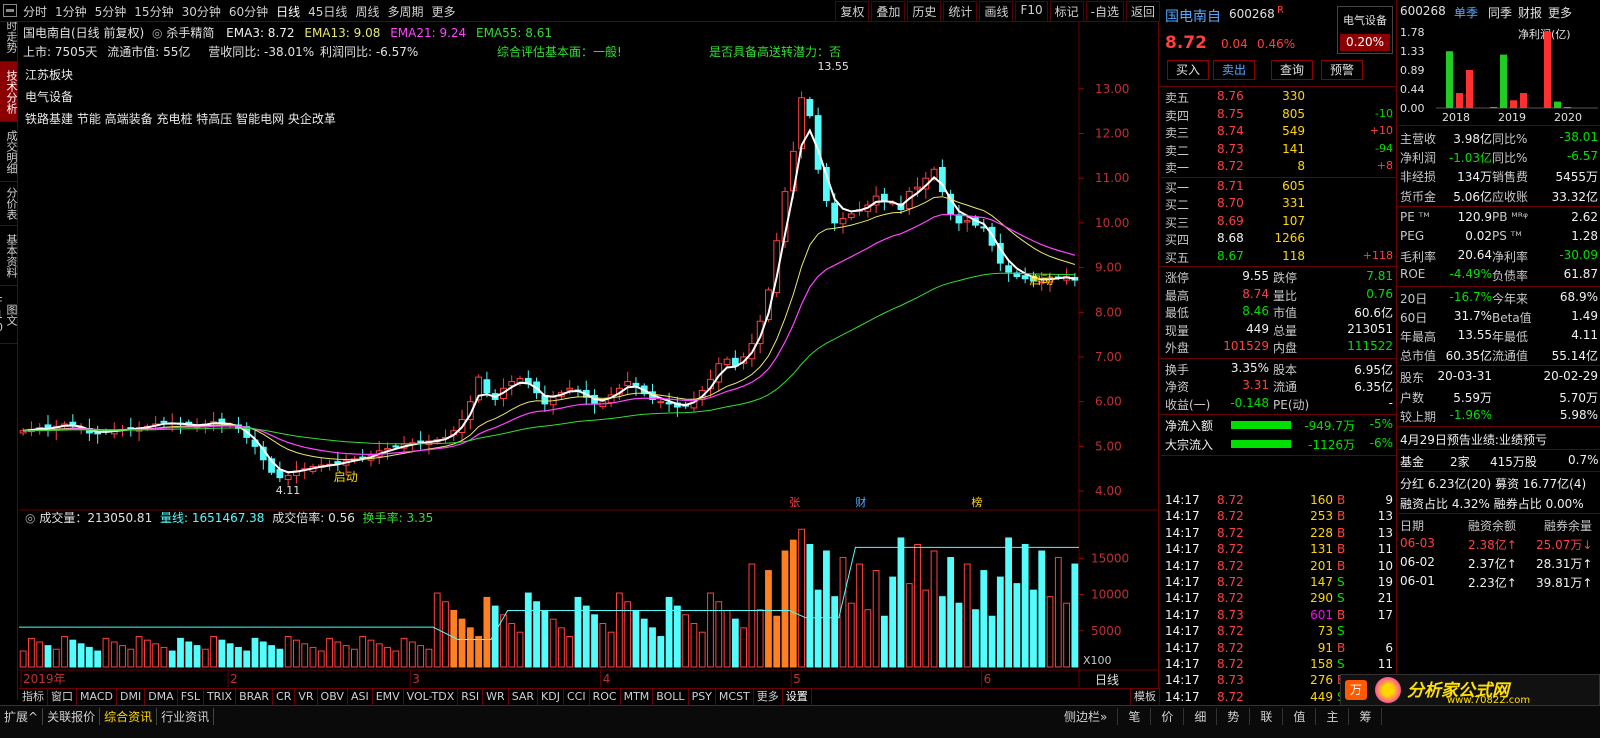  Describe the element at coordinates (72, 716) in the screenshot. I see `status-tab-1: 关联报价` at that location.